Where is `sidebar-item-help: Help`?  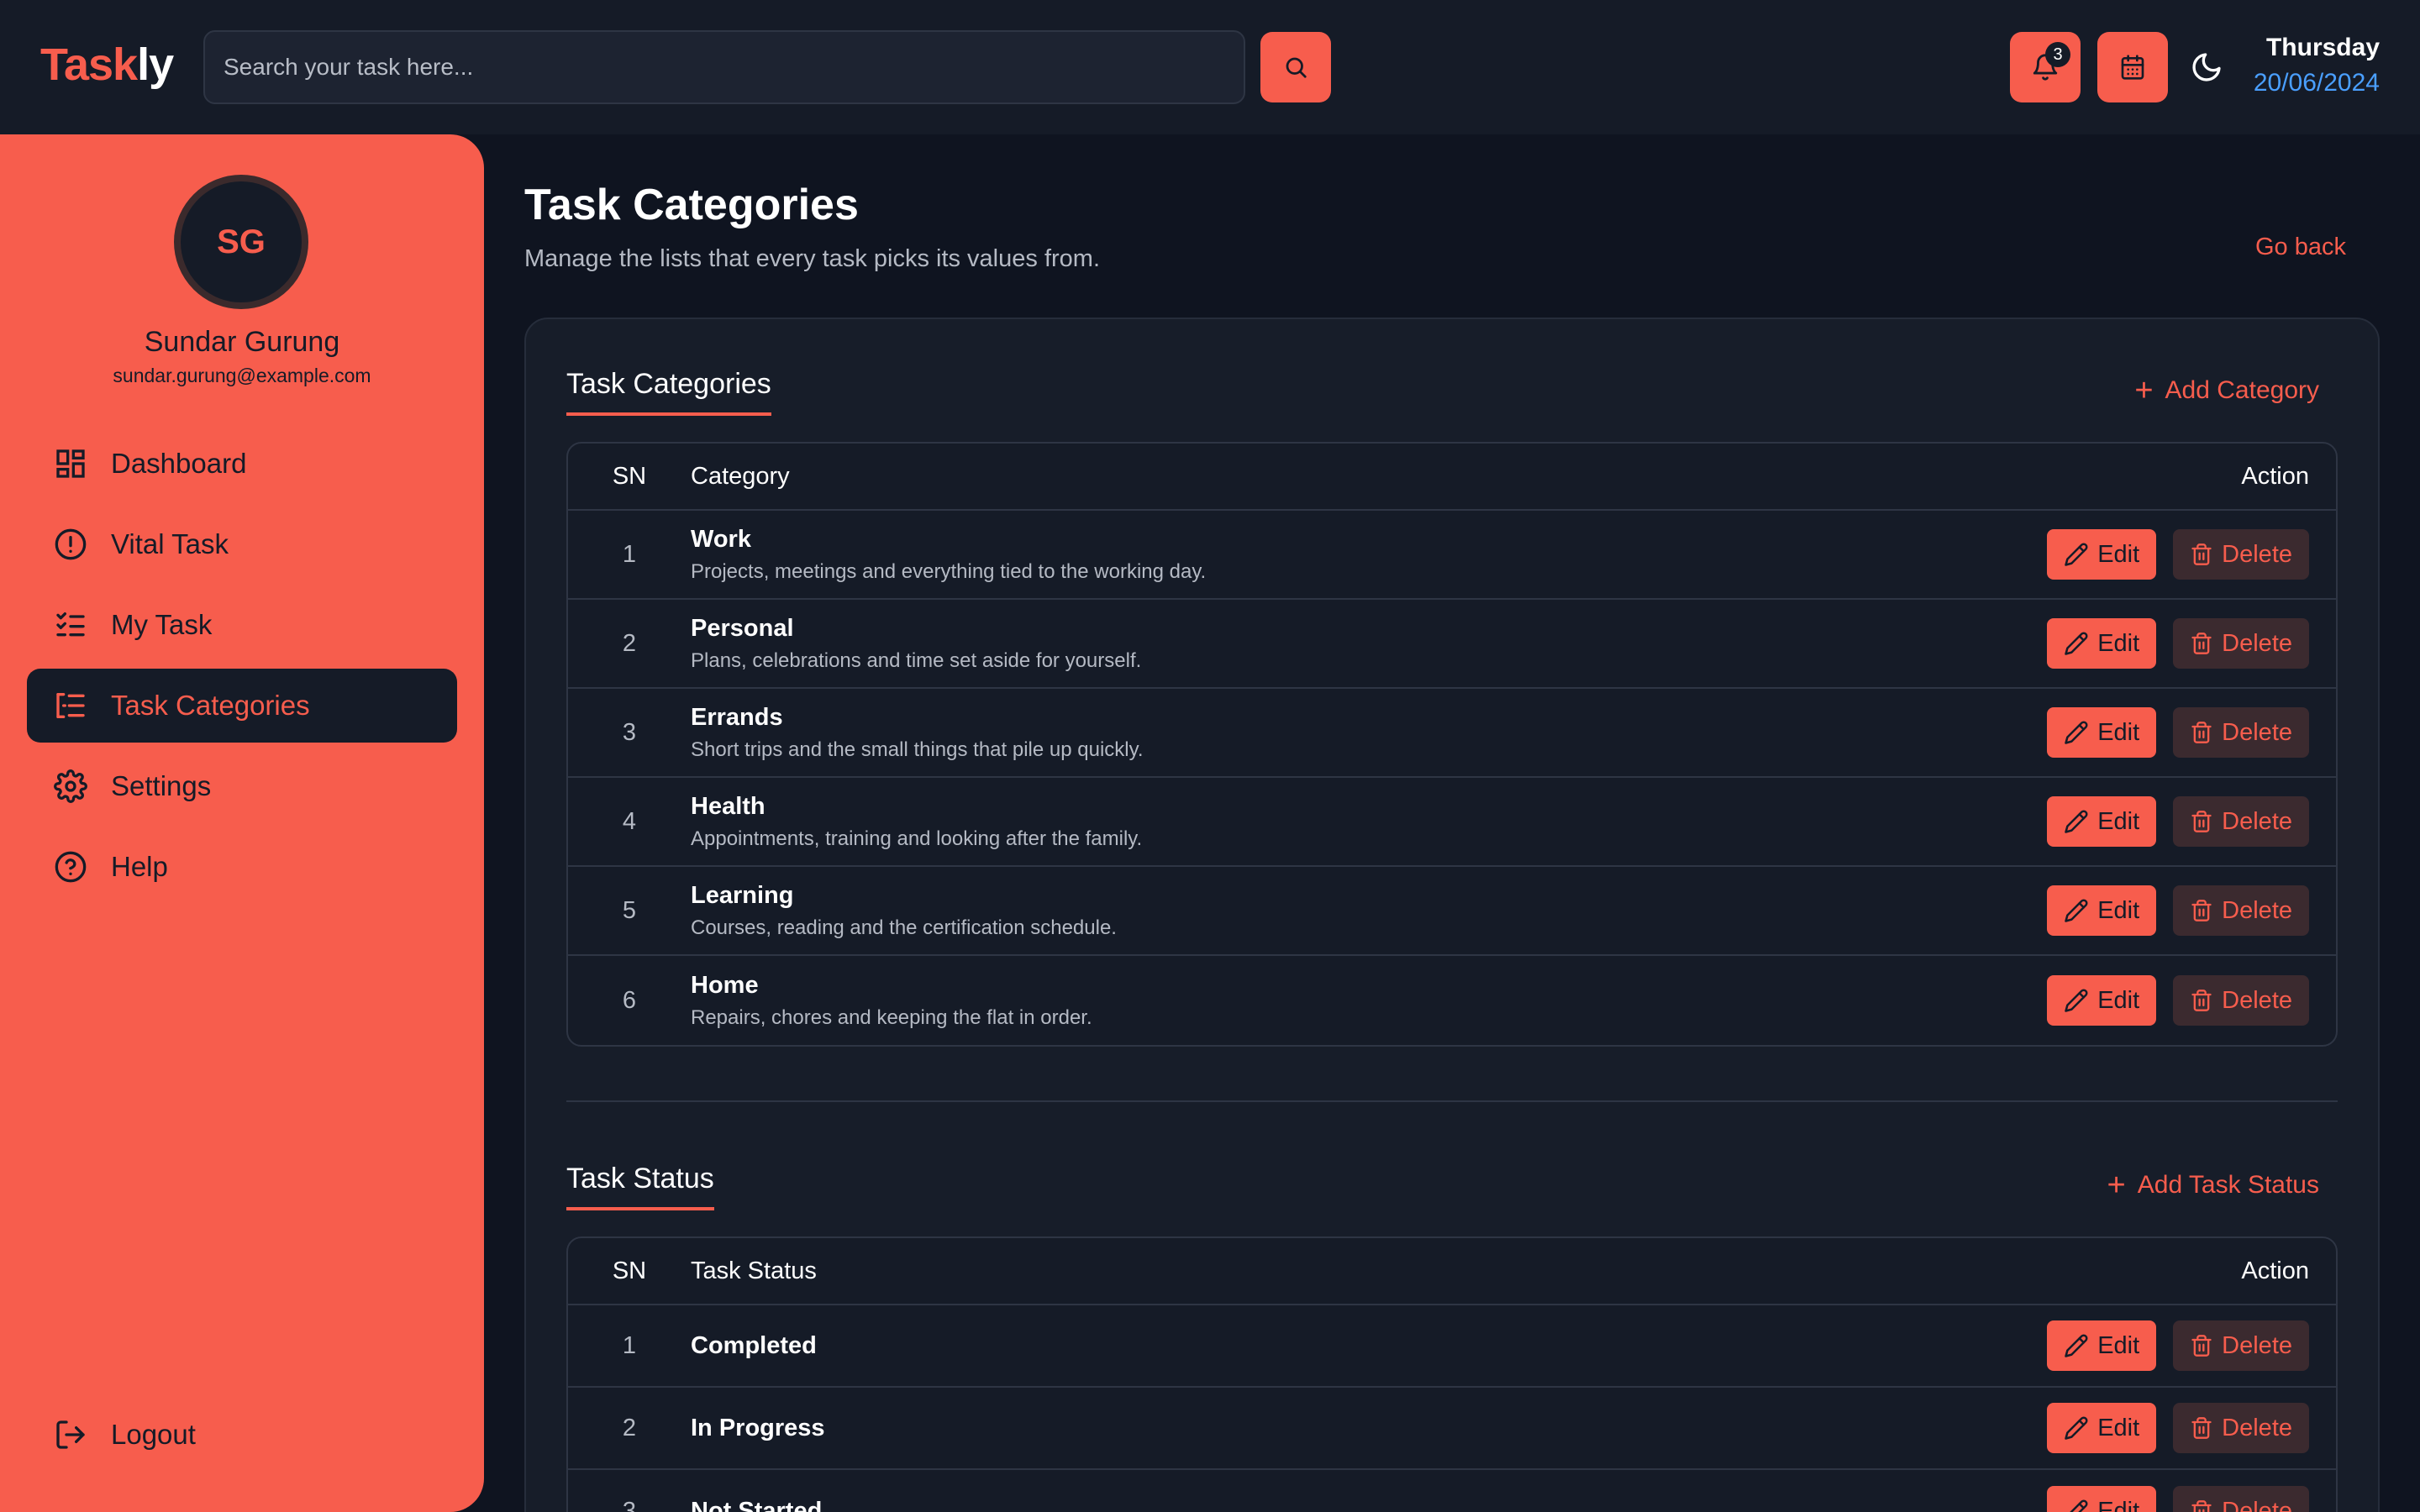
sidebar-item-help: Help is located at coordinates (242, 867).